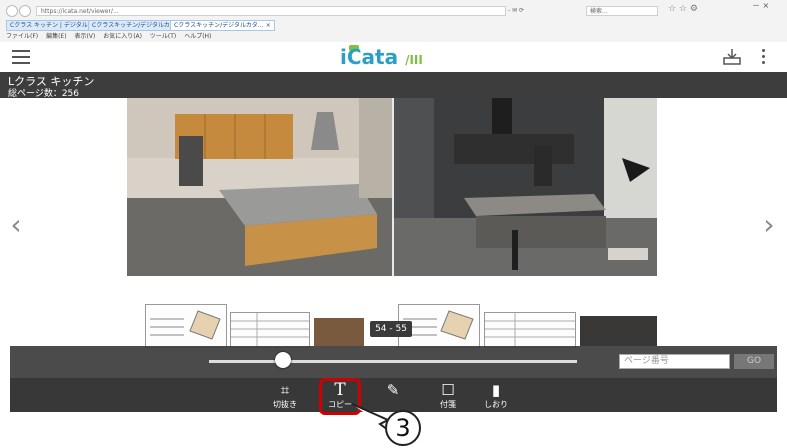  I want to click on sticky-note-icon: ☐, so click(448, 390).